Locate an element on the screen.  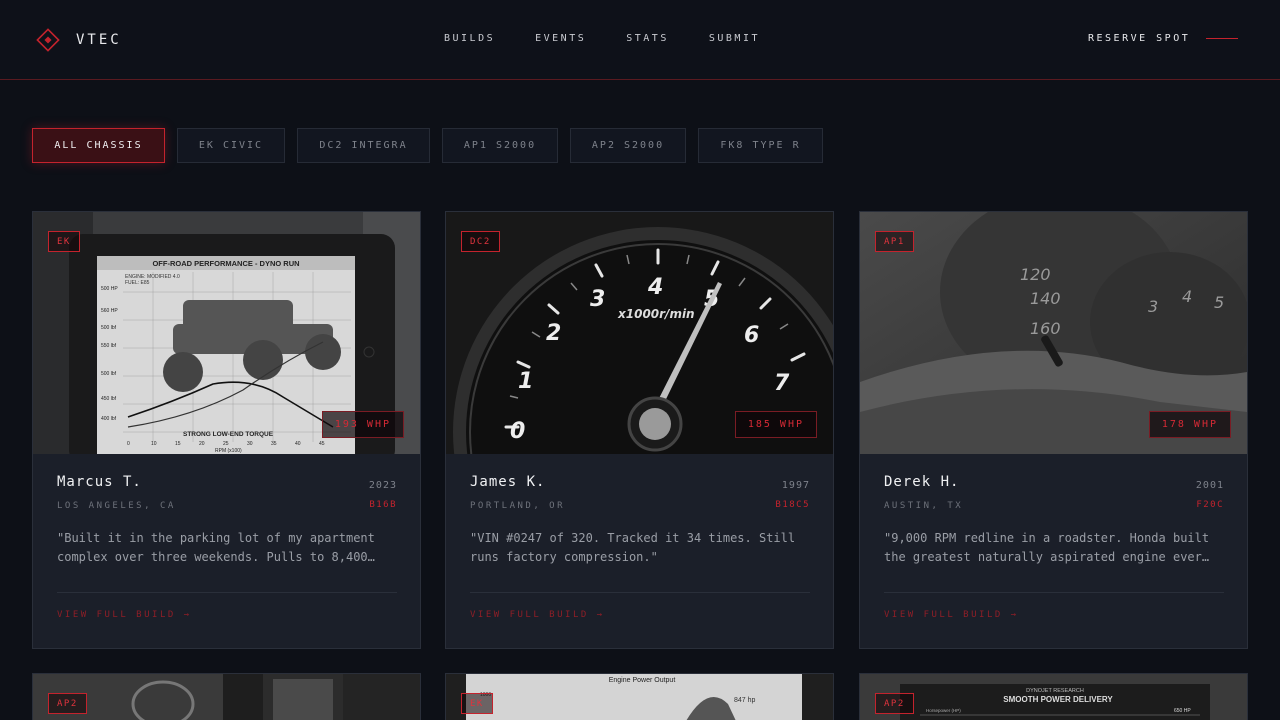
y-tick: 450 lbf is located at coordinates (109, 399).